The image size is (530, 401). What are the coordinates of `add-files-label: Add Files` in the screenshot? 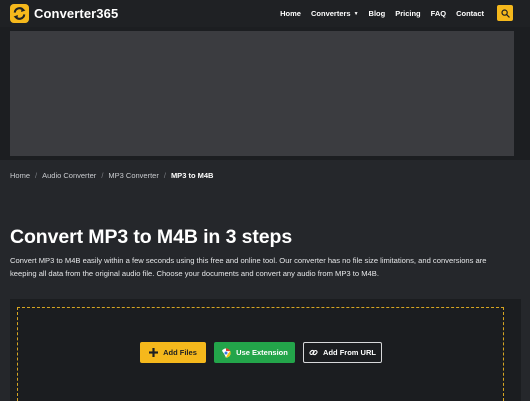 It's located at (180, 352).